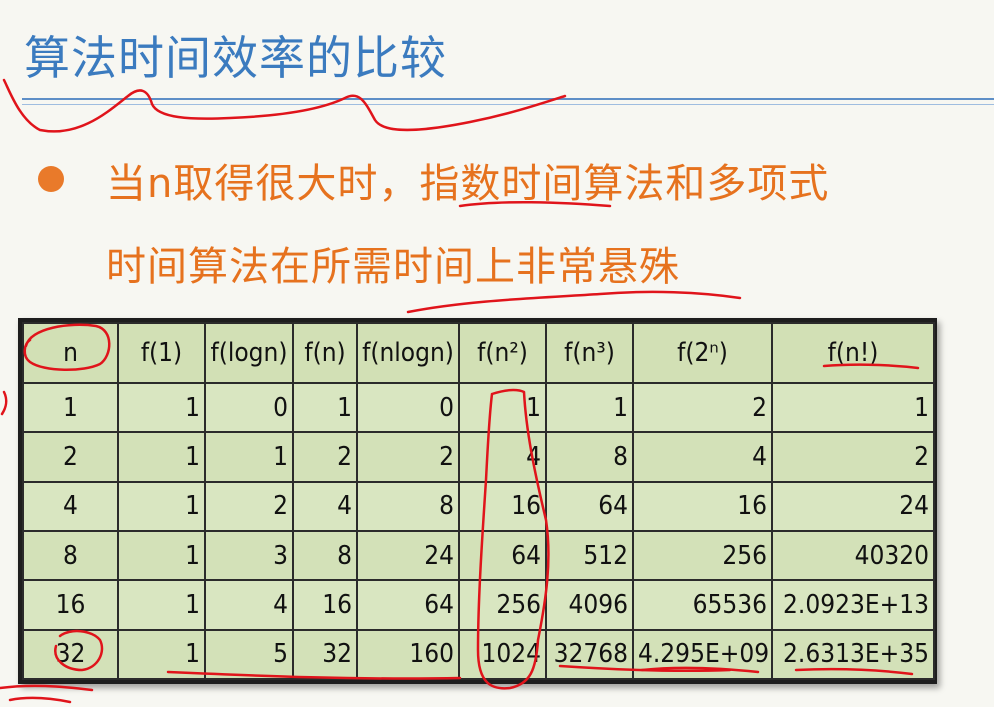  What do you see at coordinates (702, 353) in the screenshot?
I see `header-f2n: f(2ⁿ)` at bounding box center [702, 353].